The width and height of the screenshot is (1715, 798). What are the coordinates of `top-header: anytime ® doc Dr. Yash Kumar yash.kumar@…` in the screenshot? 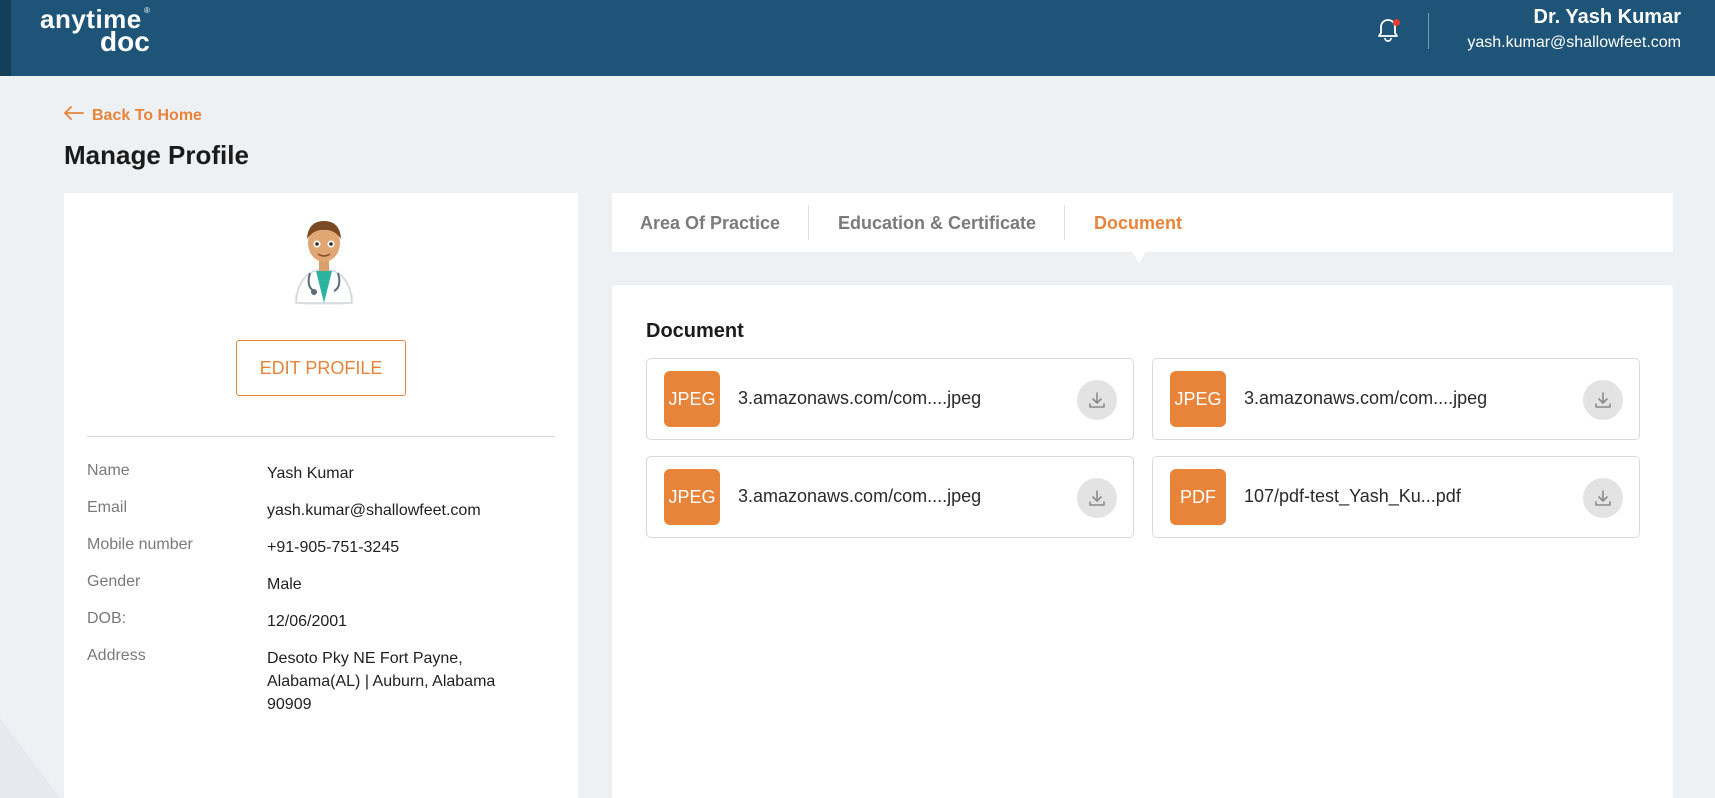 It's located at (857, 38).